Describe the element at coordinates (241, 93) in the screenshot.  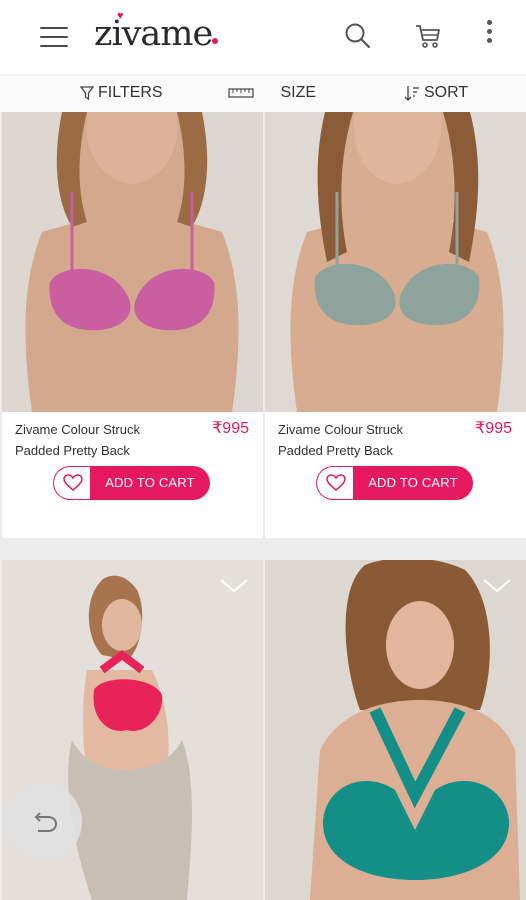
I see `ruler-icon` at that location.